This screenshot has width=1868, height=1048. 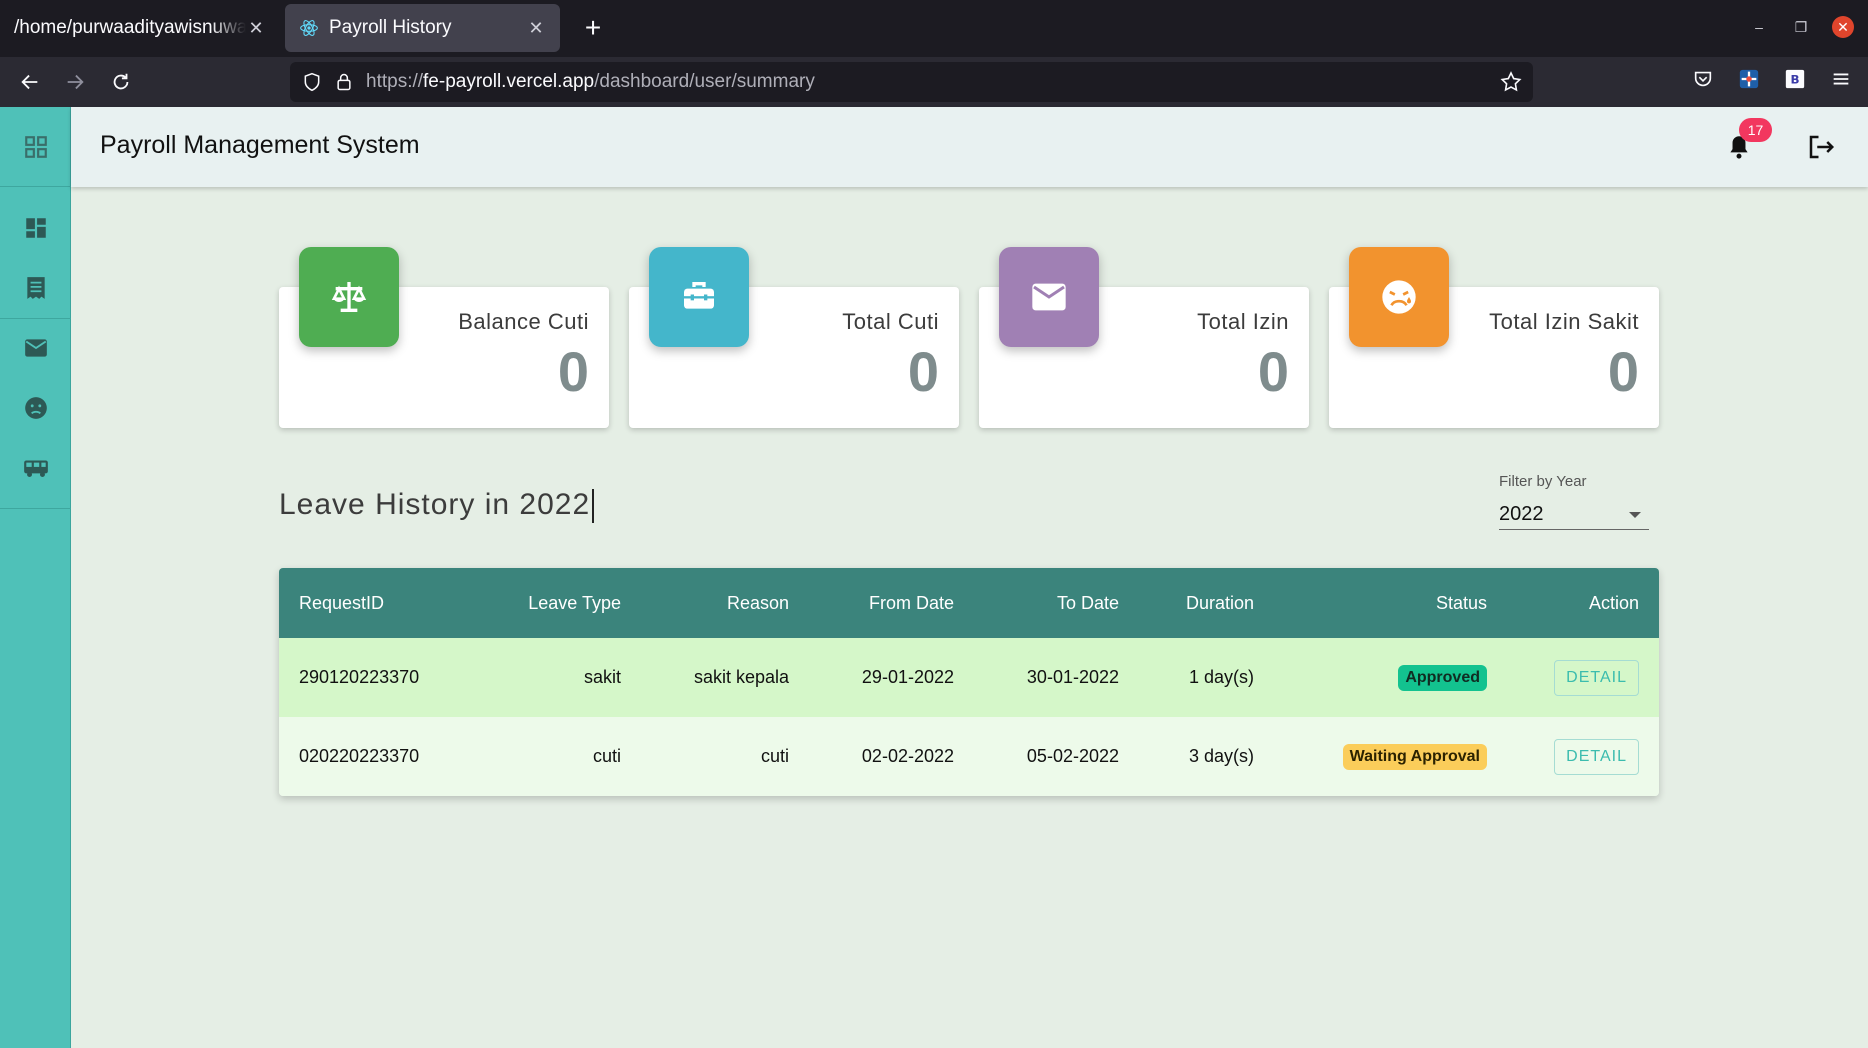 What do you see at coordinates (757, 602) in the screenshot?
I see `column-header: Reason` at bounding box center [757, 602].